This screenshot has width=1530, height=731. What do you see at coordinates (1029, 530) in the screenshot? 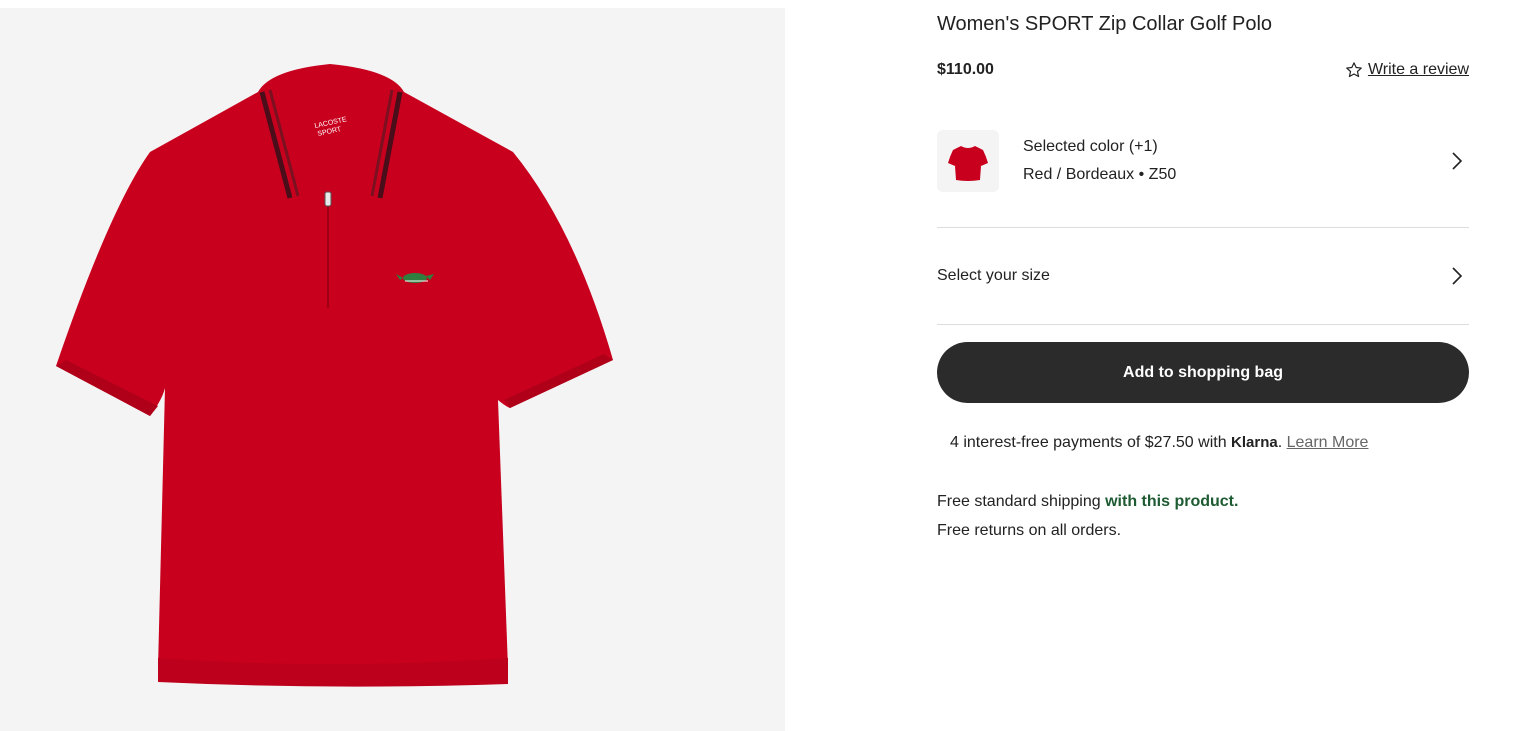
I see `returns-text: Free returns on all orders.` at bounding box center [1029, 530].